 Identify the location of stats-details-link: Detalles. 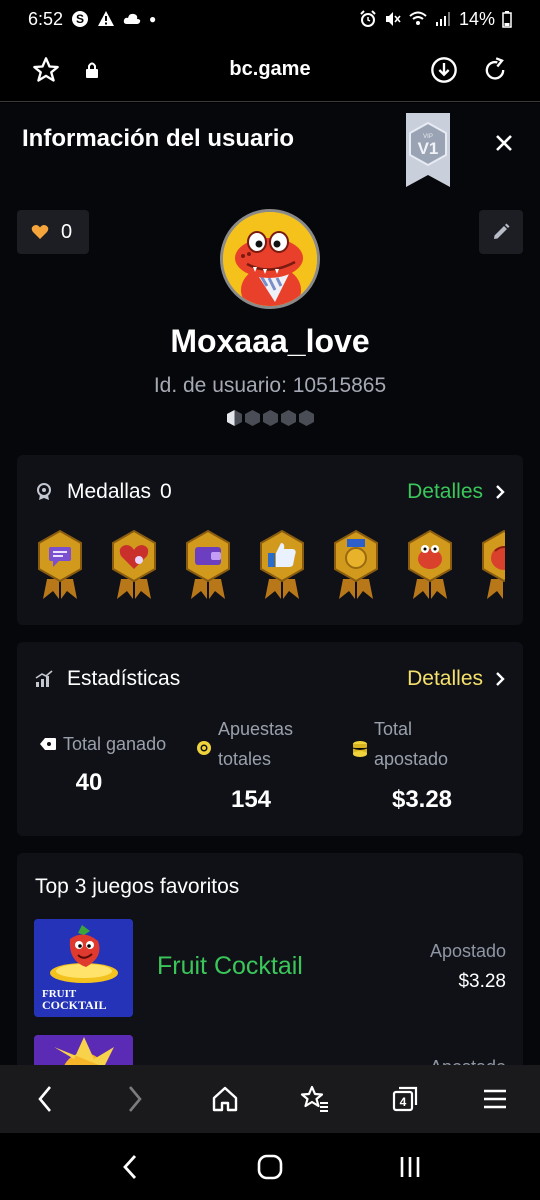
(456, 679).